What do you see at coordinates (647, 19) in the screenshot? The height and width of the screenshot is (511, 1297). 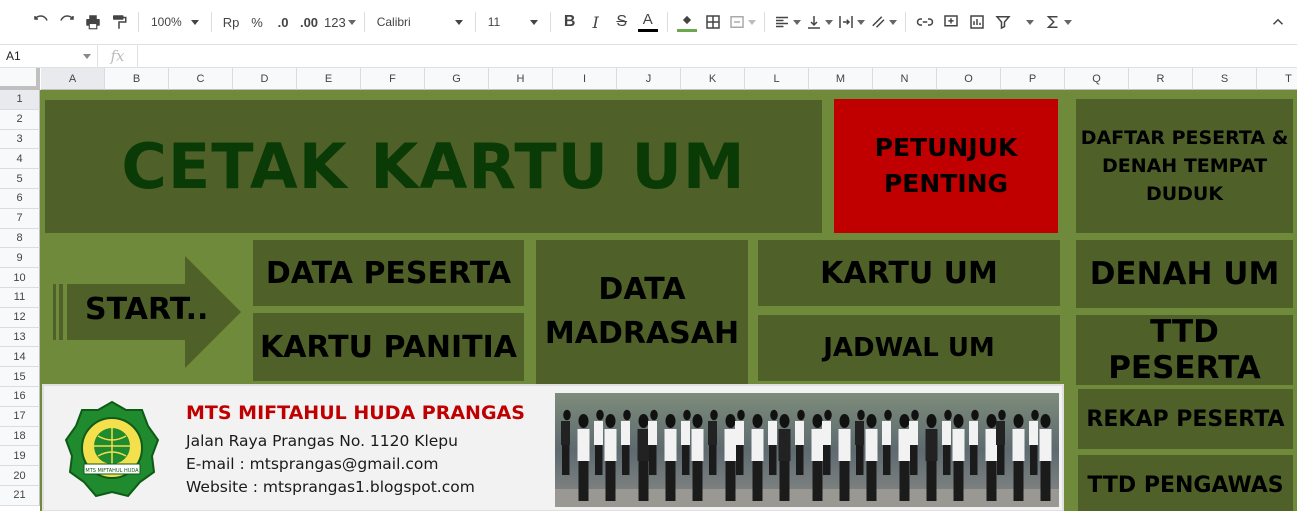 I see `text-color-glyph: A` at bounding box center [647, 19].